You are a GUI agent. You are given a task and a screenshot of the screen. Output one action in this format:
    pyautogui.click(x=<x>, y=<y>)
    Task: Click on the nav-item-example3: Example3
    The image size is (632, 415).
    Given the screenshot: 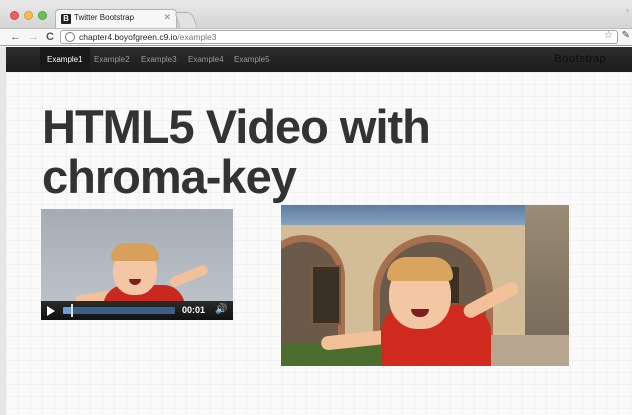 What is the action you would take?
    pyautogui.click(x=159, y=59)
    